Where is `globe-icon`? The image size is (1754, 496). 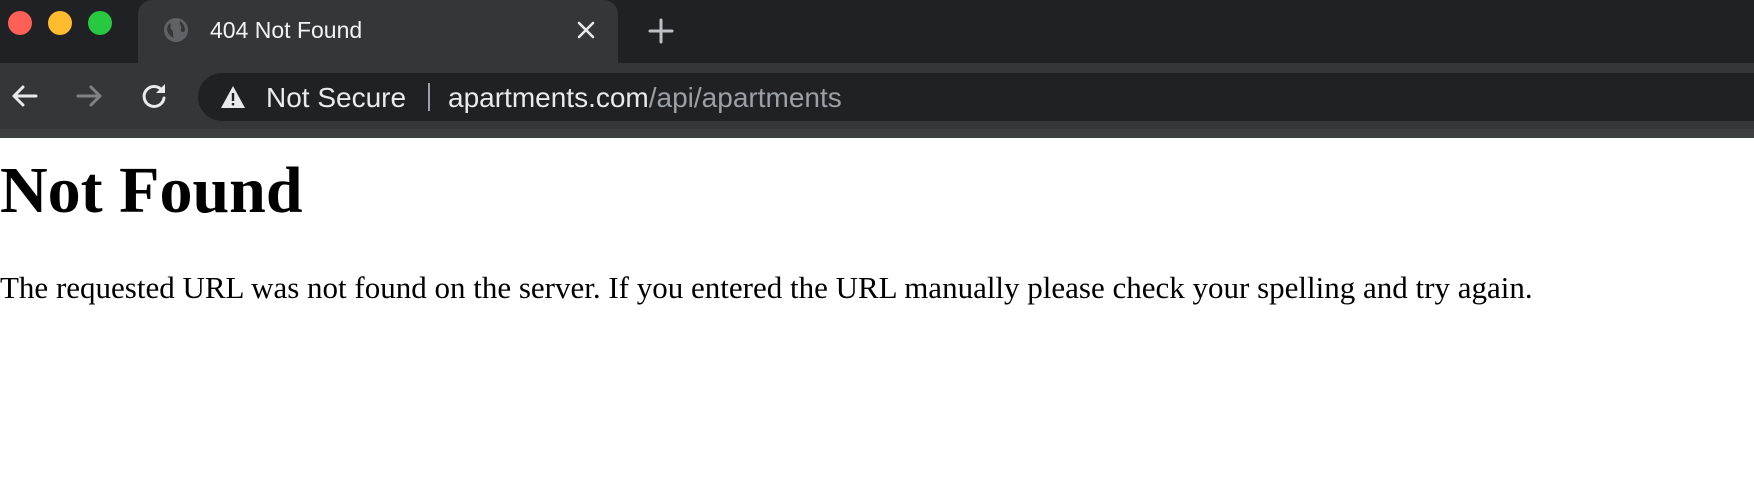
globe-icon is located at coordinates (176, 30).